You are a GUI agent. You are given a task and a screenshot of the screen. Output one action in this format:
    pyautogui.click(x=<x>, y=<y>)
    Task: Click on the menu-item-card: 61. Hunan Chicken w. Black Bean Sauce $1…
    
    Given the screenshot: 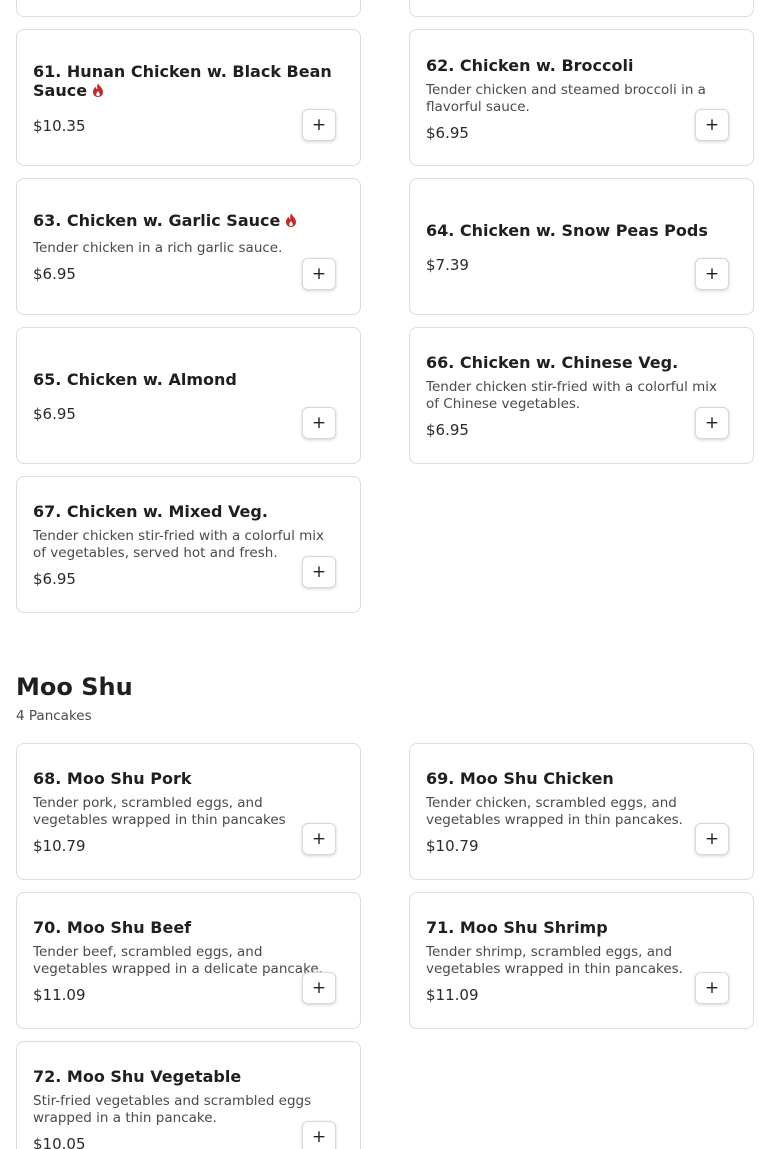 What is the action you would take?
    pyautogui.click(x=188, y=97)
    